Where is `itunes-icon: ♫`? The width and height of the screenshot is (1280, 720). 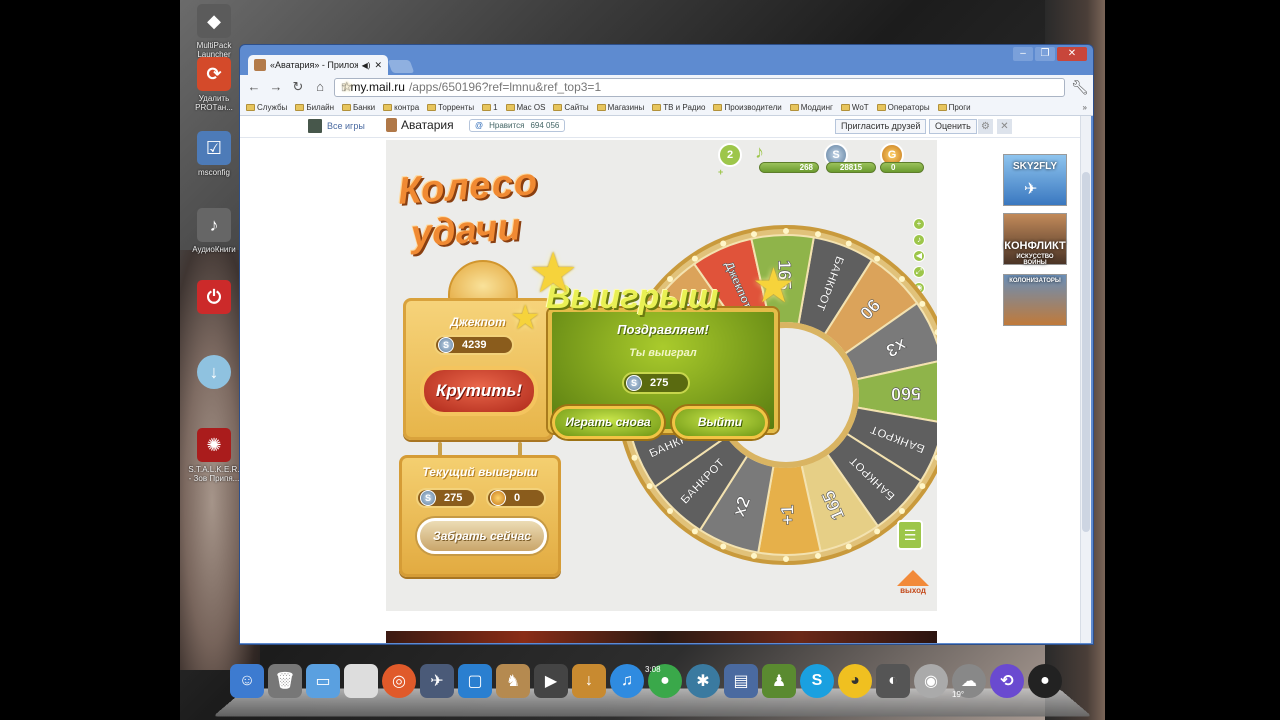
itunes-icon: ♫ is located at coordinates (627, 681).